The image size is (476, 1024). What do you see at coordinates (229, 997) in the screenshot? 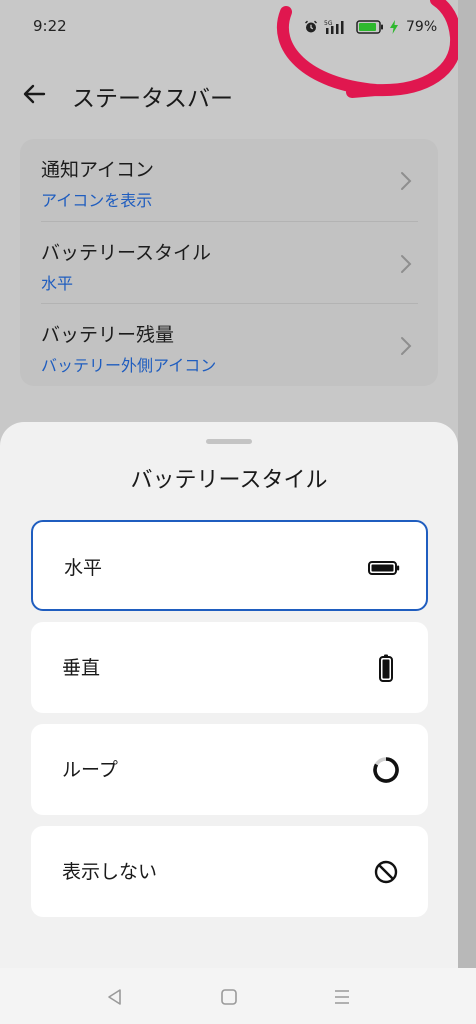
I see `home-icon` at bounding box center [229, 997].